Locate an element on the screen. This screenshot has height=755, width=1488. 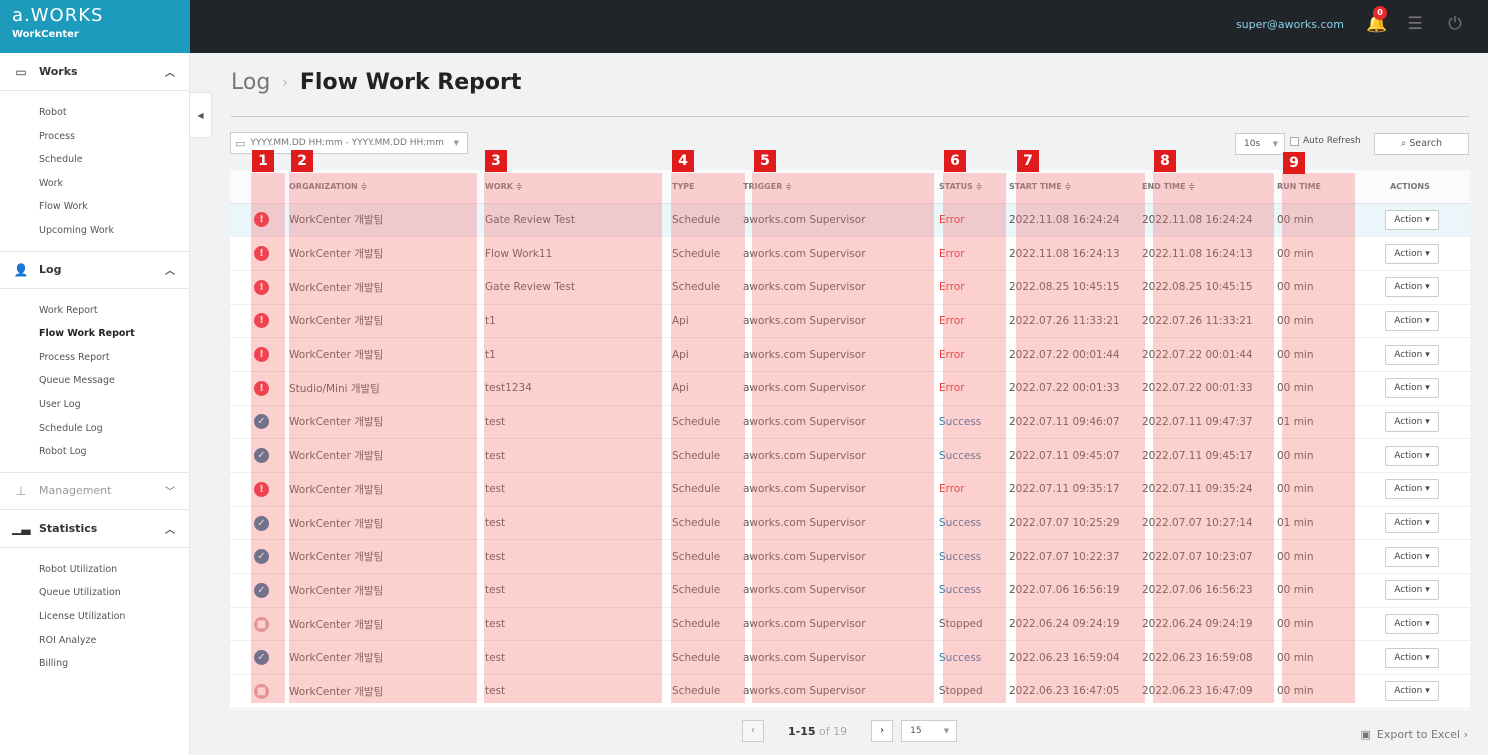
column-header-start-time: START TIME ≑ is located at coordinates (1071, 187).